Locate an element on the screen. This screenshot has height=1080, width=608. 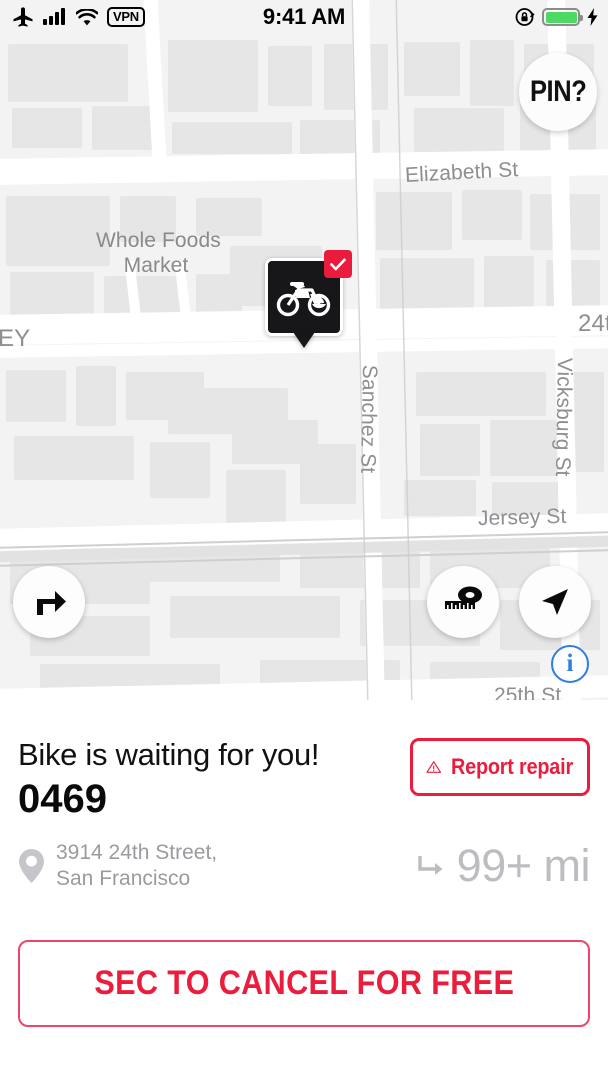
battery-icon is located at coordinates (562, 17).